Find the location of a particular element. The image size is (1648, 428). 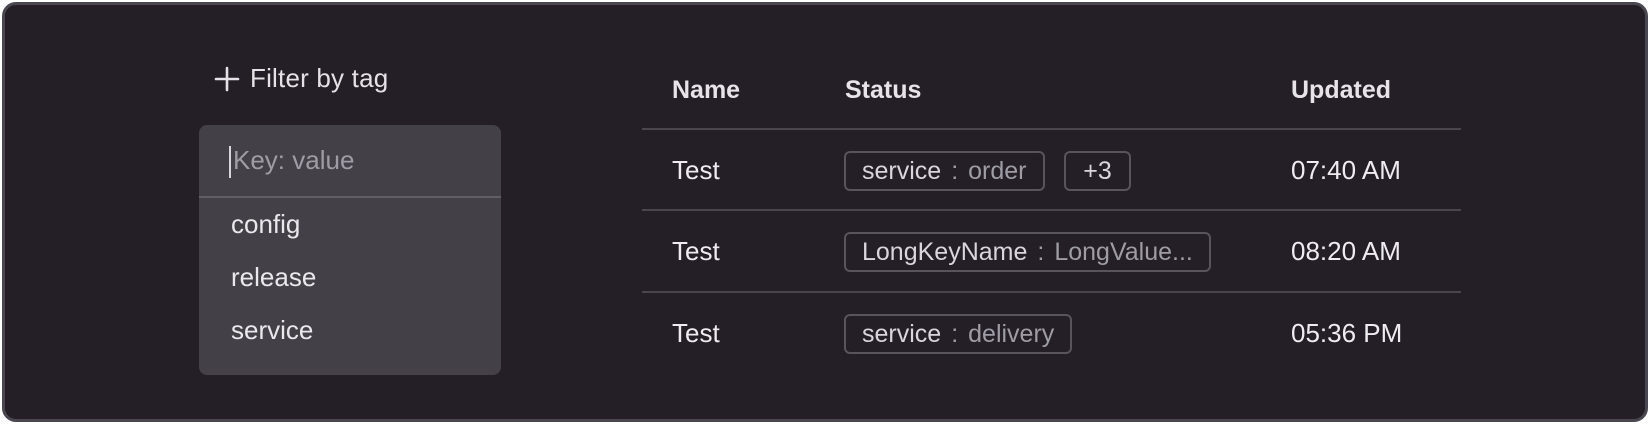

status-tag: service : delivery is located at coordinates (958, 334).